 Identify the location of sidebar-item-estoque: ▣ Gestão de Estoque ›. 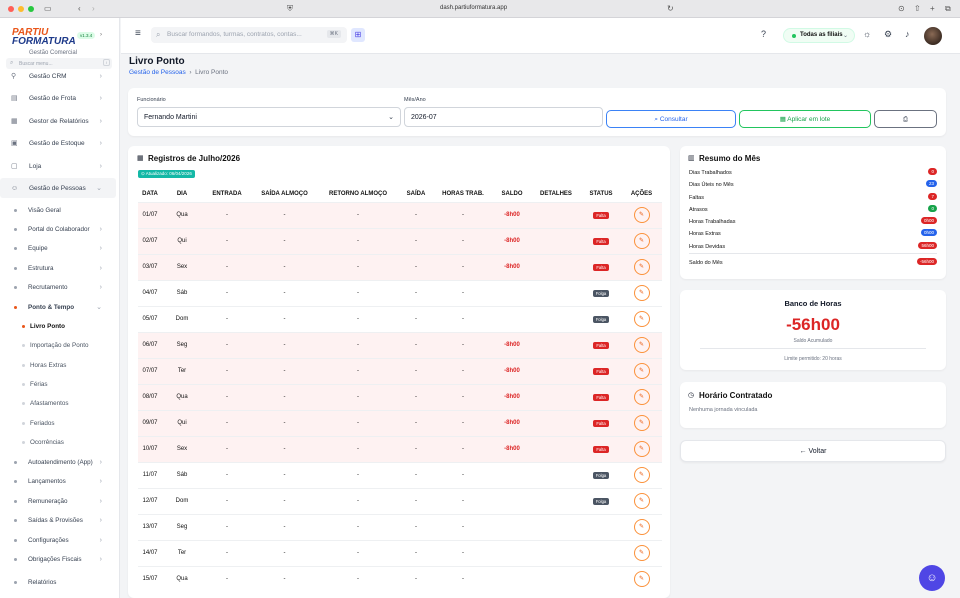
(58, 143).